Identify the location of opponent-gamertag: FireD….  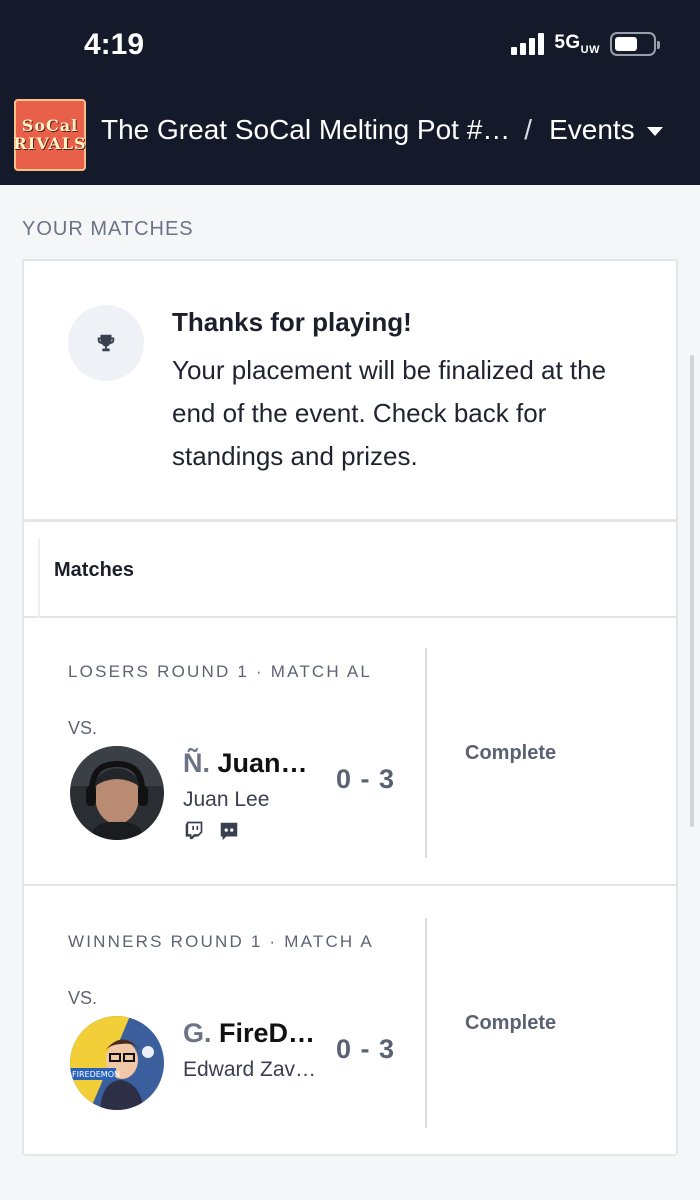
(267, 1033).